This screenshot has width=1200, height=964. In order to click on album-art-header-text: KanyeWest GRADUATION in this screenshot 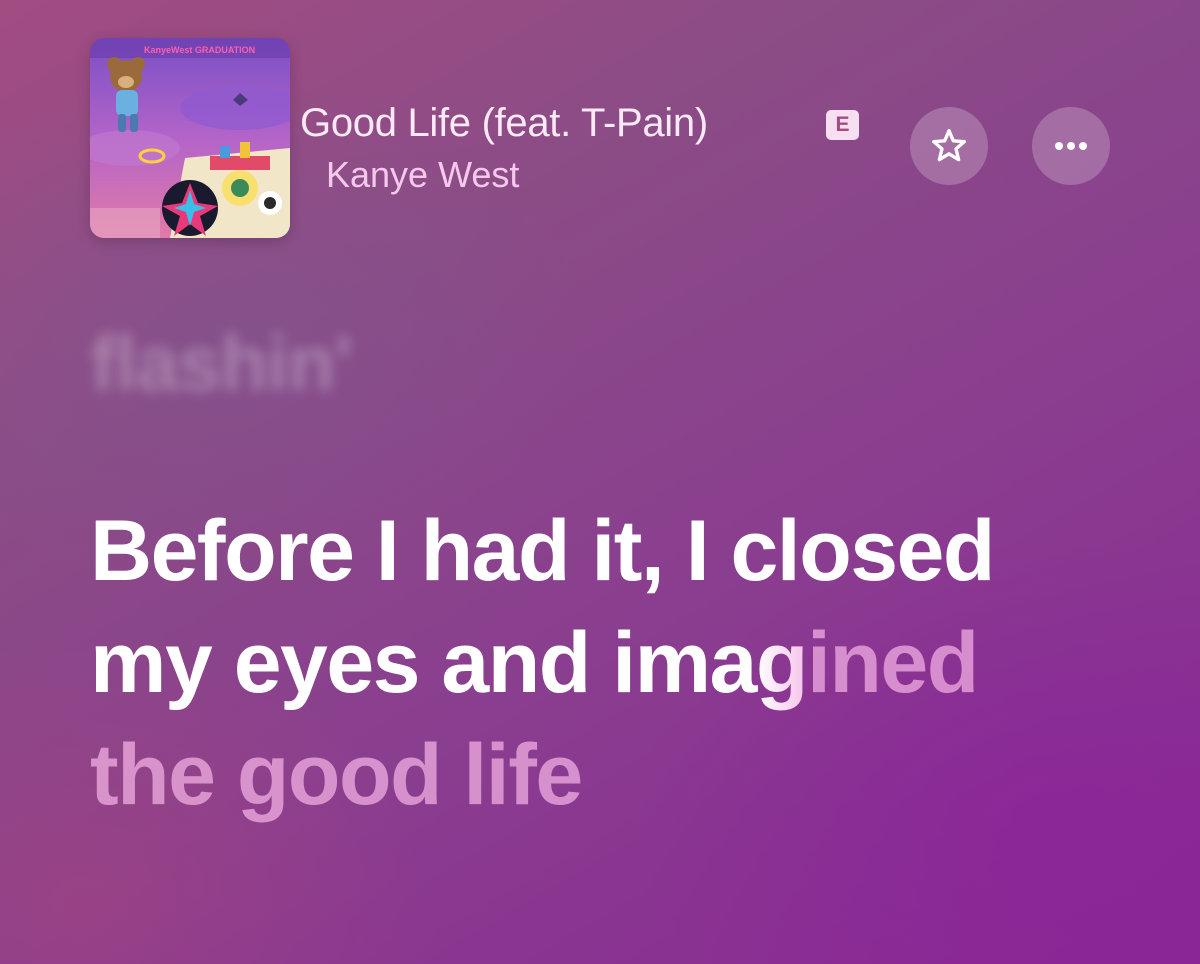, I will do `click(199, 50)`.